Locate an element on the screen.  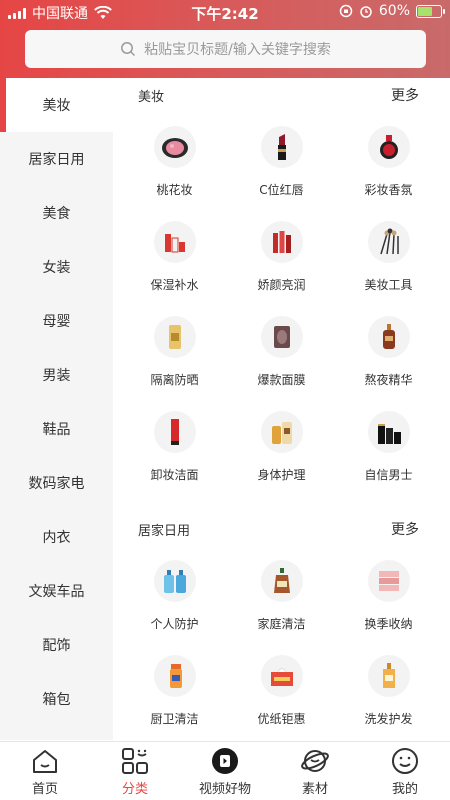
makeup-brushes-icon is located at coordinates (389, 241).